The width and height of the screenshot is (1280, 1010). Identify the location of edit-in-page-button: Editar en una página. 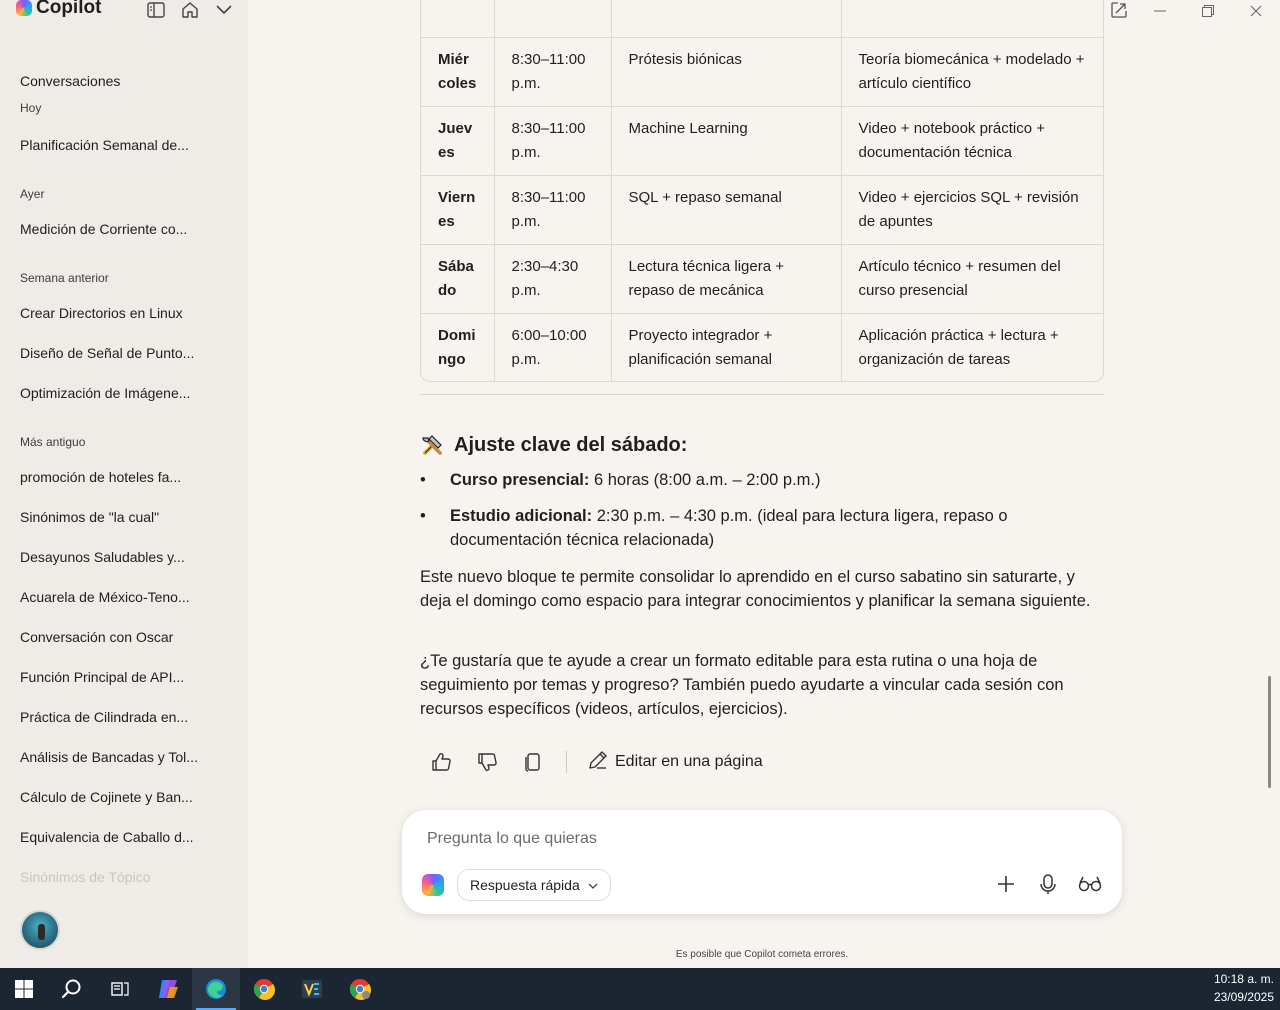
(675, 762).